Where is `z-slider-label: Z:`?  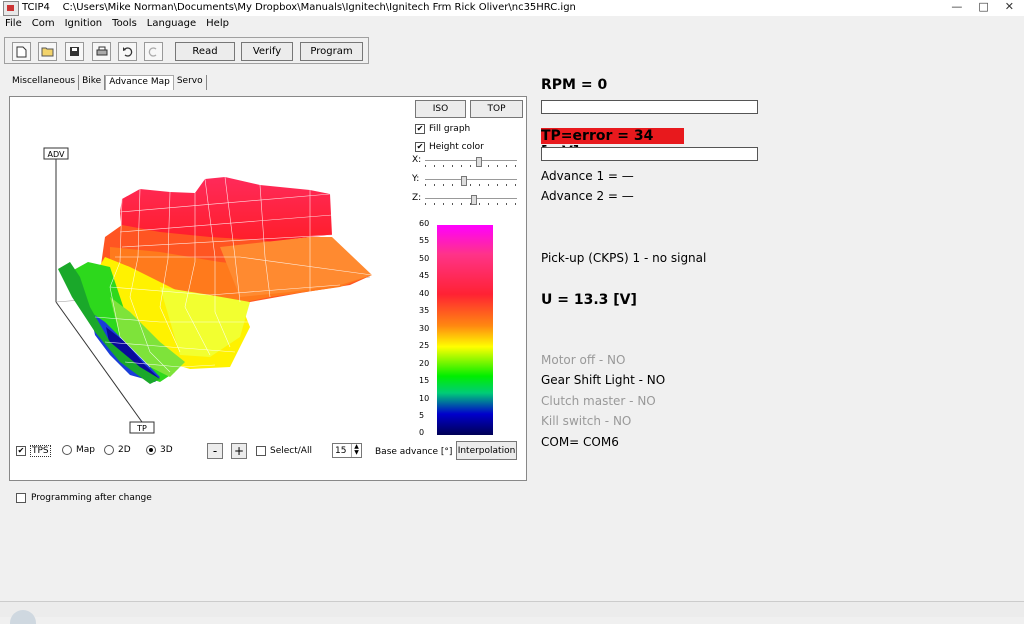
z-slider-label: Z: is located at coordinates (417, 198).